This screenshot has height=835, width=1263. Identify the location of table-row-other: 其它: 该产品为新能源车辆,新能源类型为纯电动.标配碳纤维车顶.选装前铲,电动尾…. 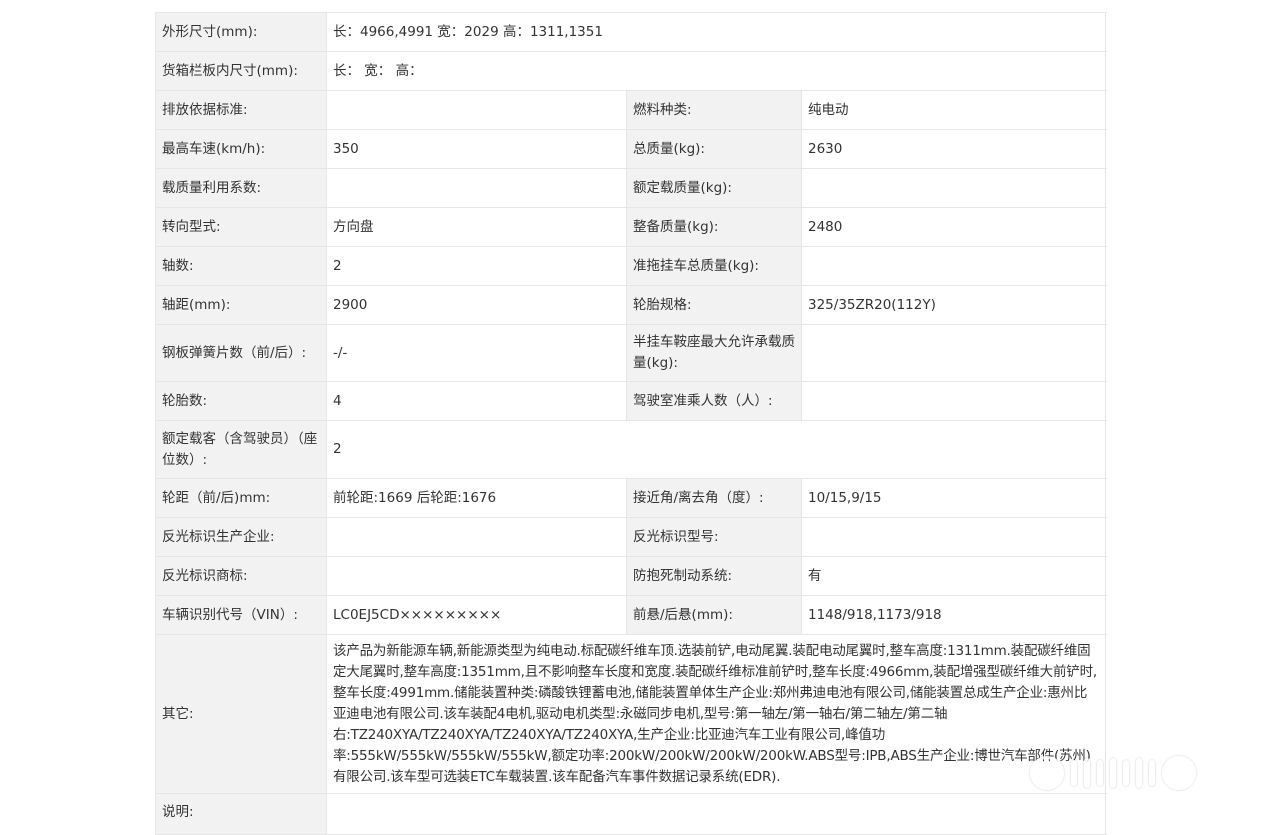
(631, 714).